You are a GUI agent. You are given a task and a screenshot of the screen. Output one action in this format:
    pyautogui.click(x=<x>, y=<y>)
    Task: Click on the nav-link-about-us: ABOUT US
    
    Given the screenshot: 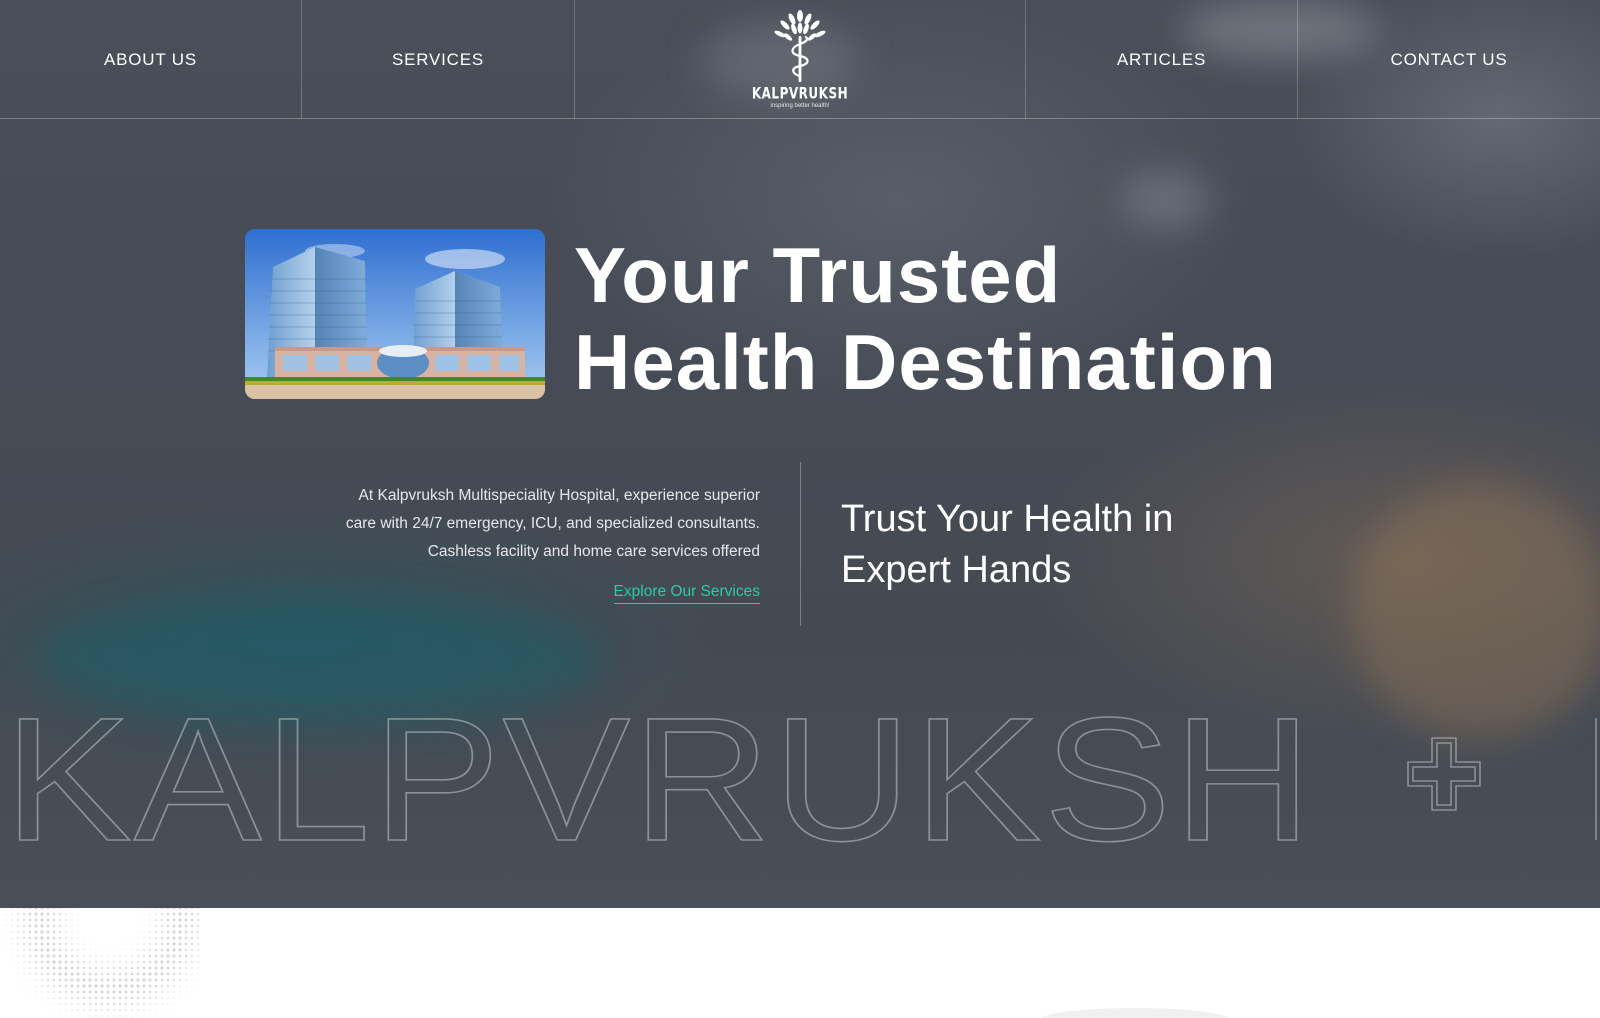 What is the action you would take?
    pyautogui.click(x=150, y=60)
    